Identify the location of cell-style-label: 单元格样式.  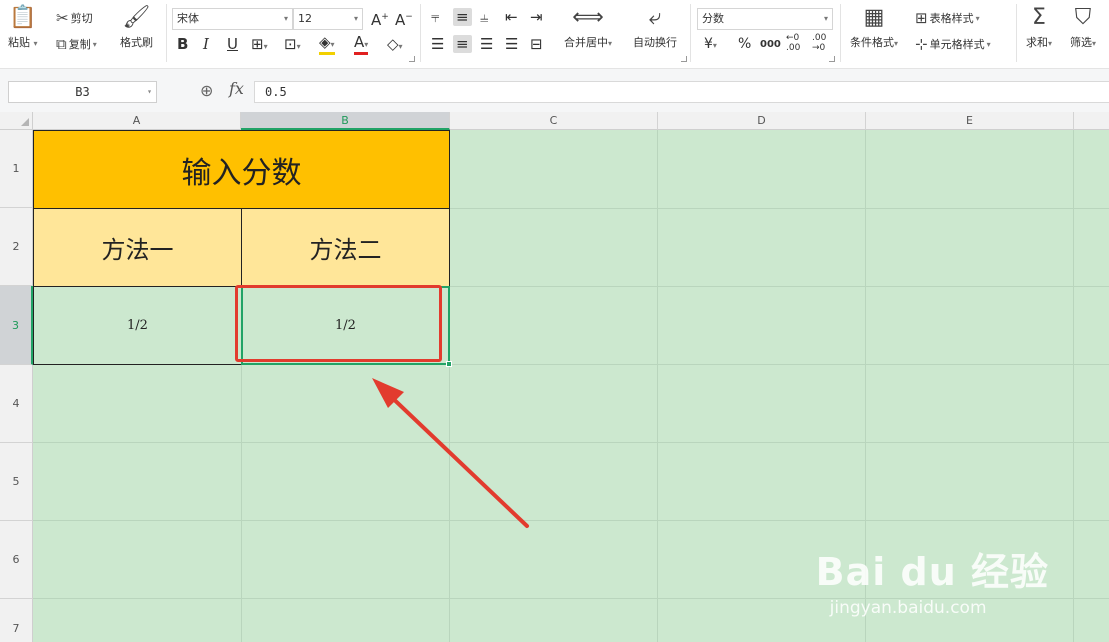
(957, 44).